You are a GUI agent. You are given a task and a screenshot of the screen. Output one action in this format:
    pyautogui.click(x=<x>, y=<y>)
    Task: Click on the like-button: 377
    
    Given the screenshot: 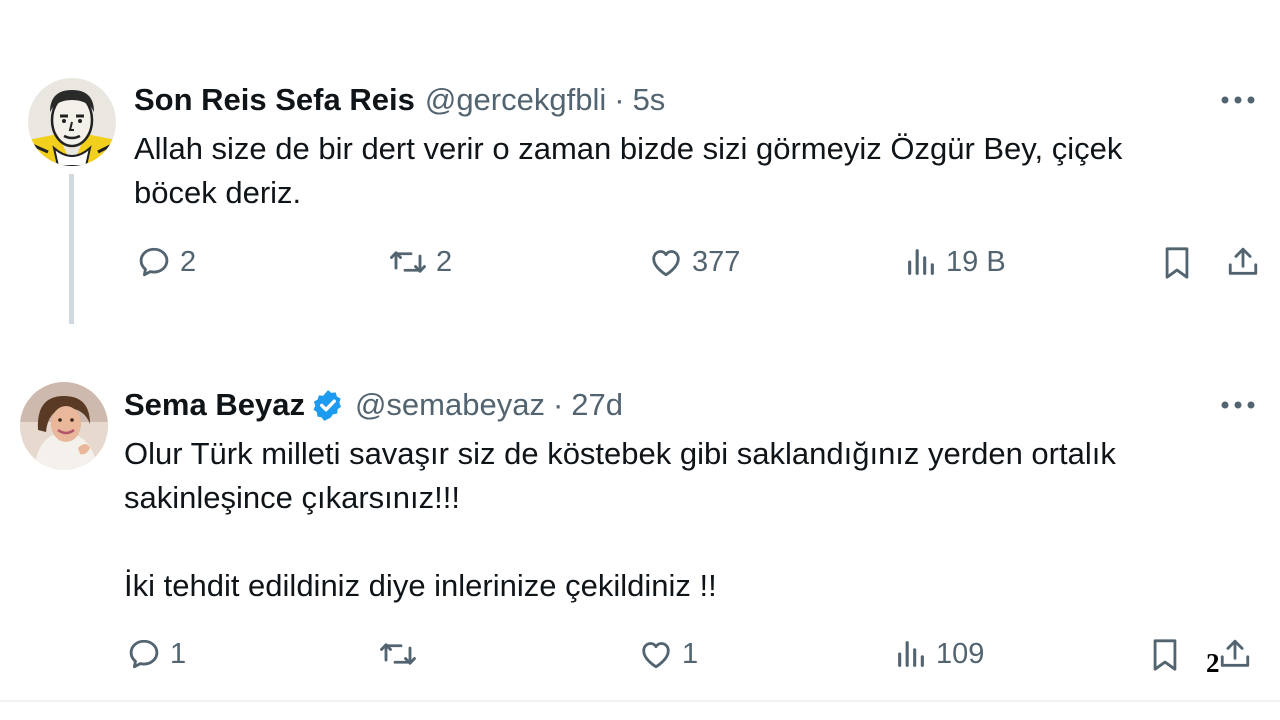 What is the action you would take?
    pyautogui.click(x=694, y=262)
    